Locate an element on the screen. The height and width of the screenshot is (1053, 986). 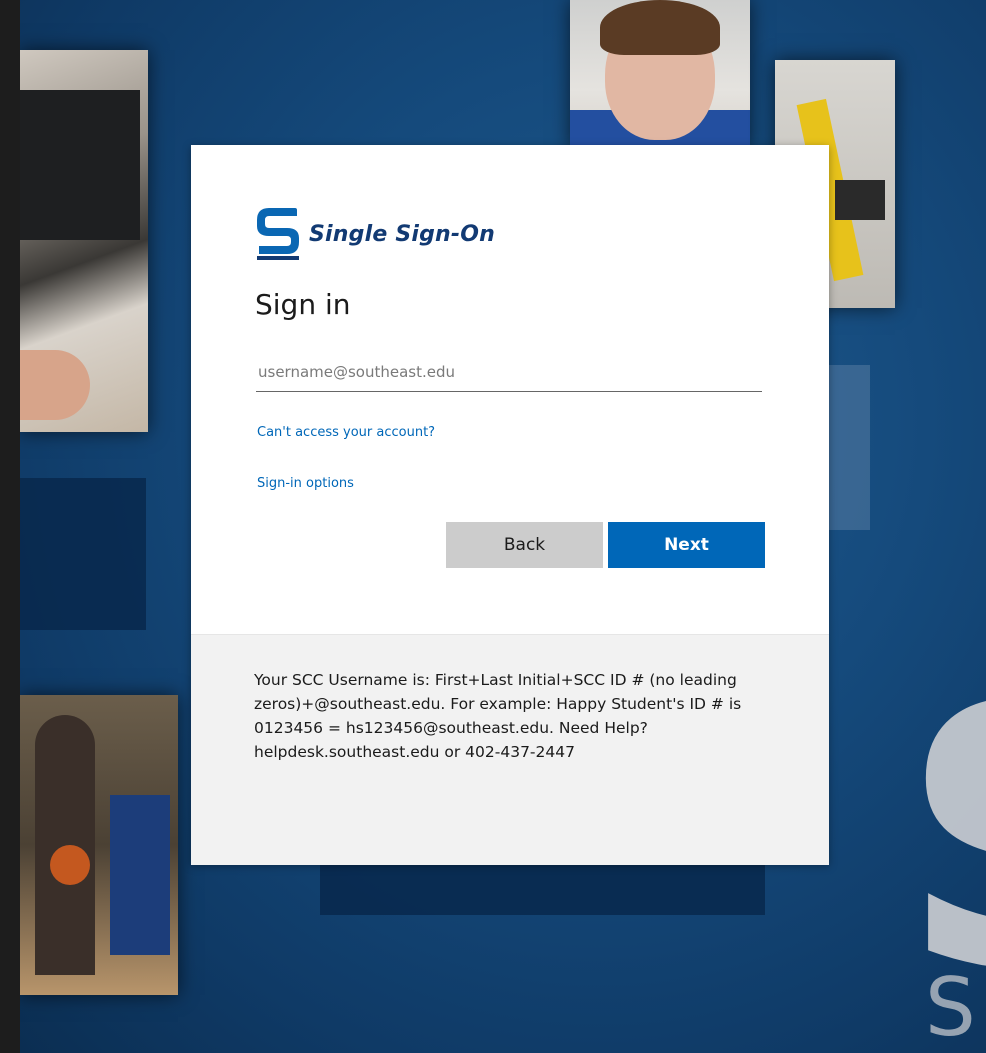
photo-monitor is located at coordinates (80, 165).